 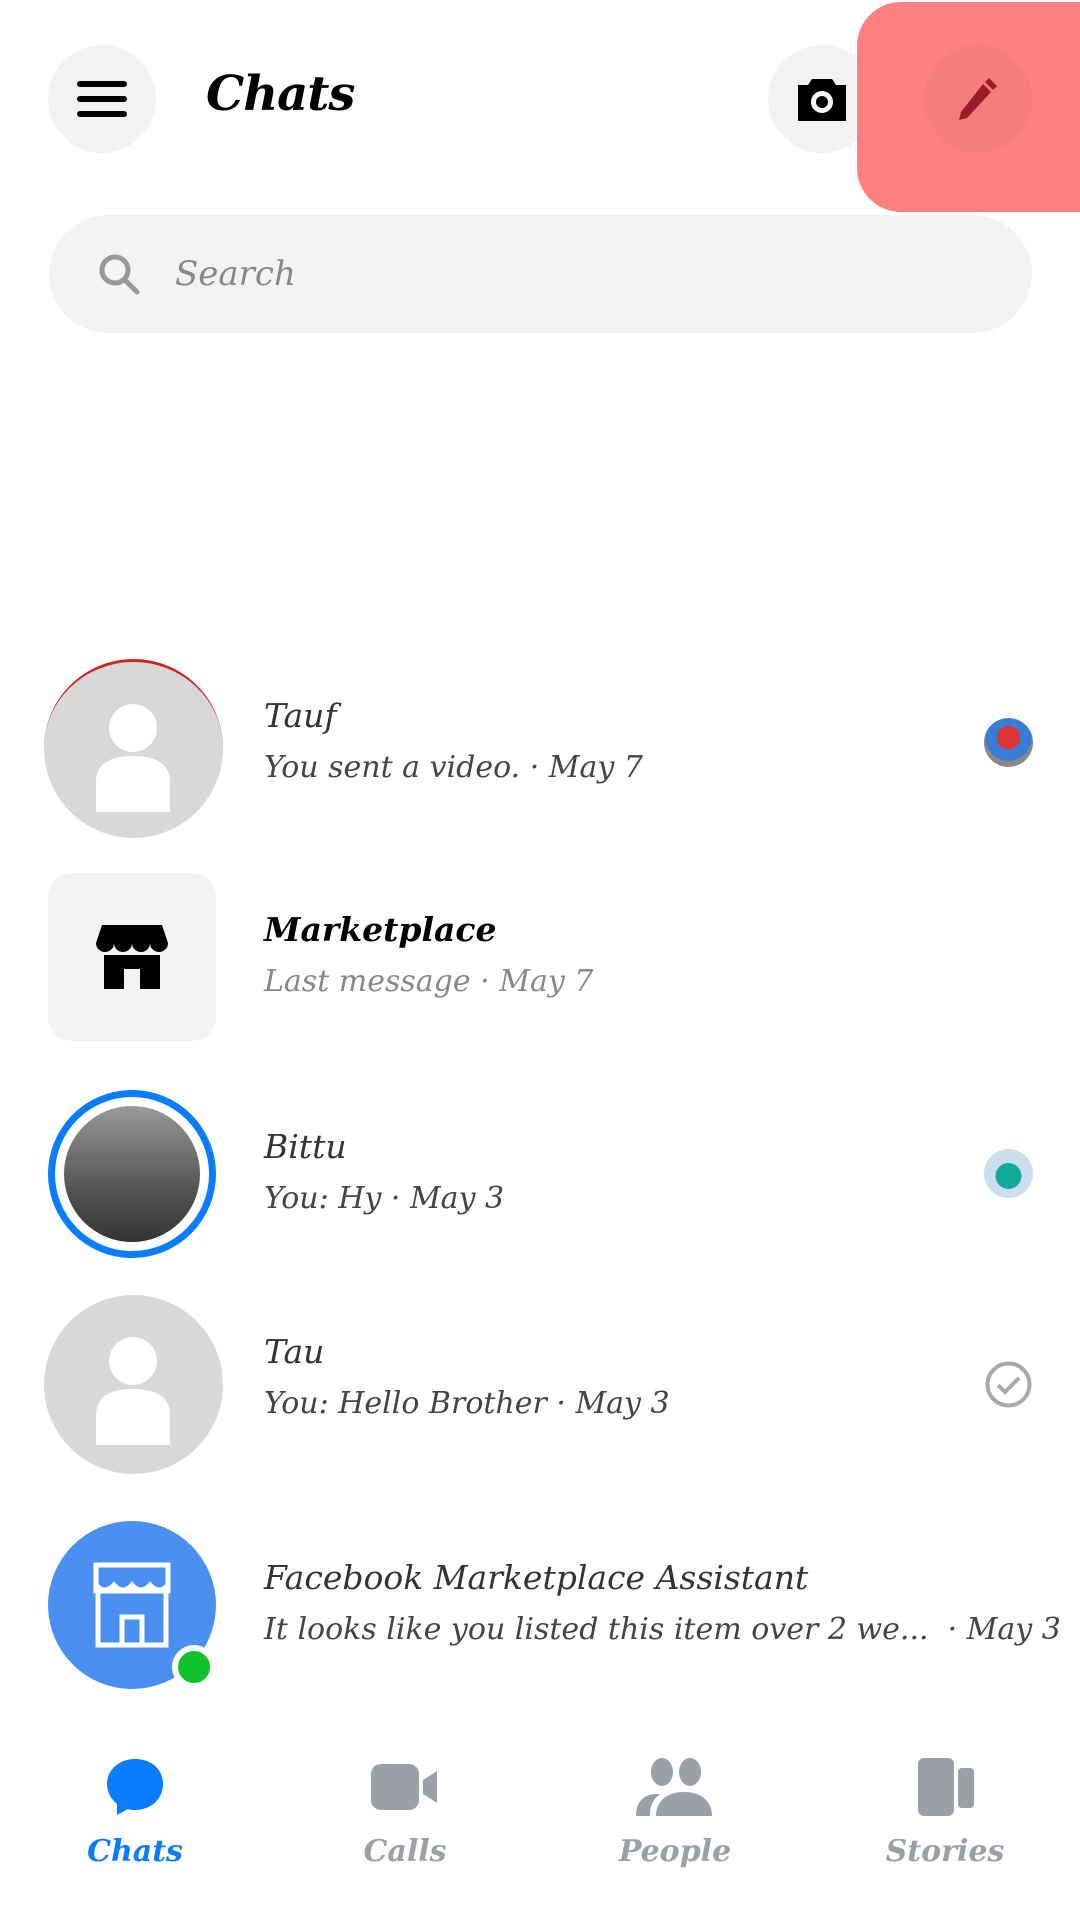 I want to click on chat-row-bittu: Bittu You: Hy · May 3, so click(x=540, y=1173).